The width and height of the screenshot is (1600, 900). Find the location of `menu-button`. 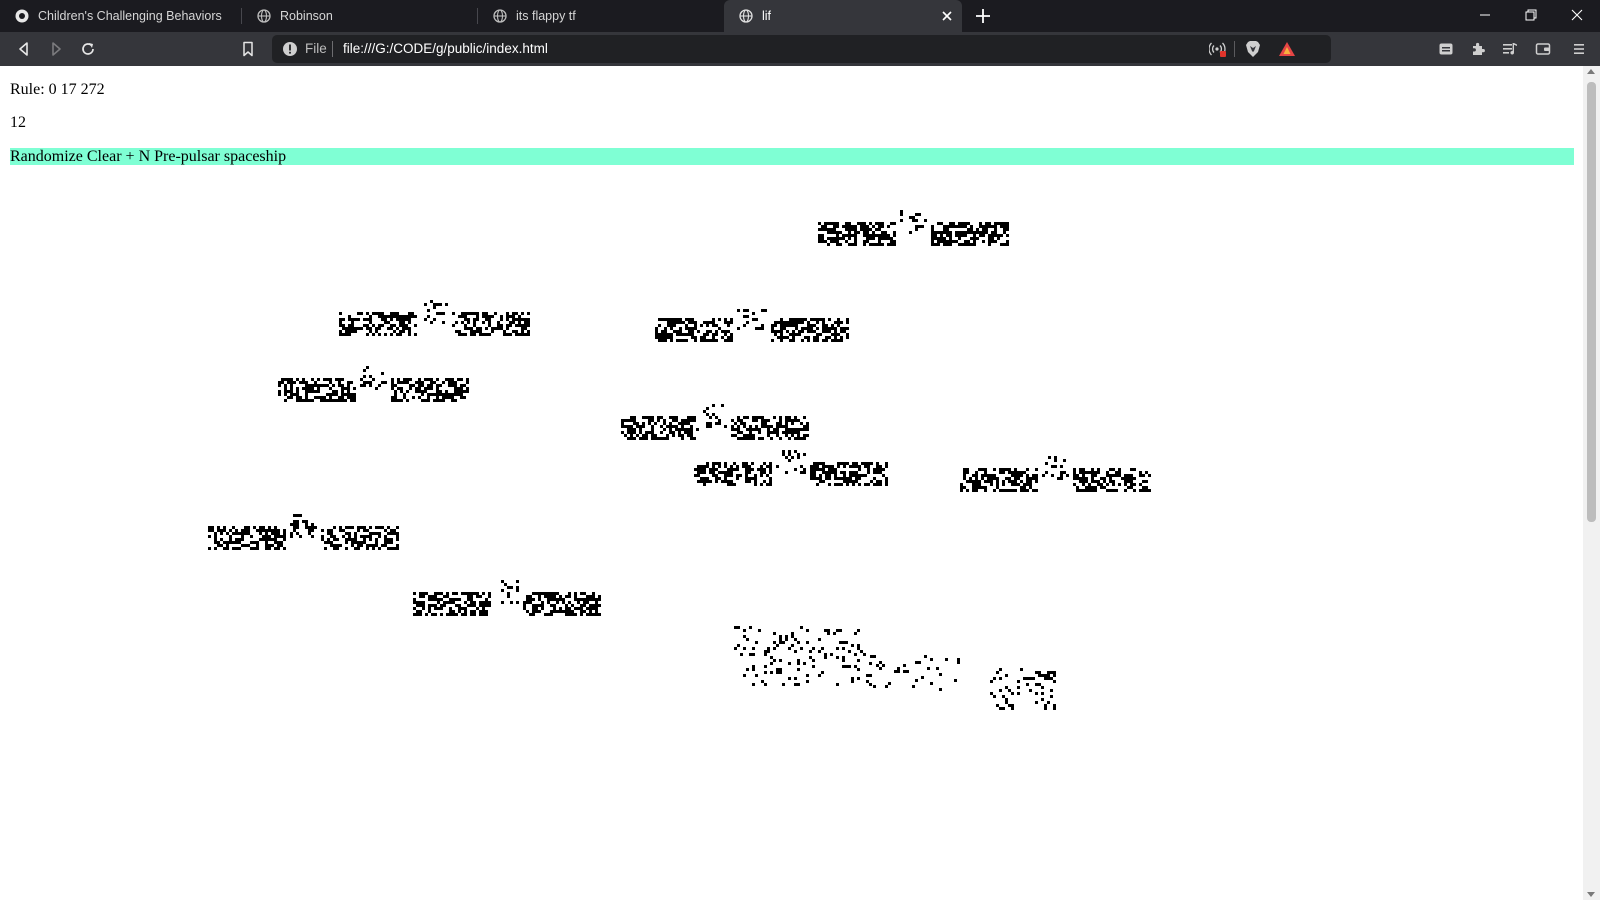

menu-button is located at coordinates (1579, 49).